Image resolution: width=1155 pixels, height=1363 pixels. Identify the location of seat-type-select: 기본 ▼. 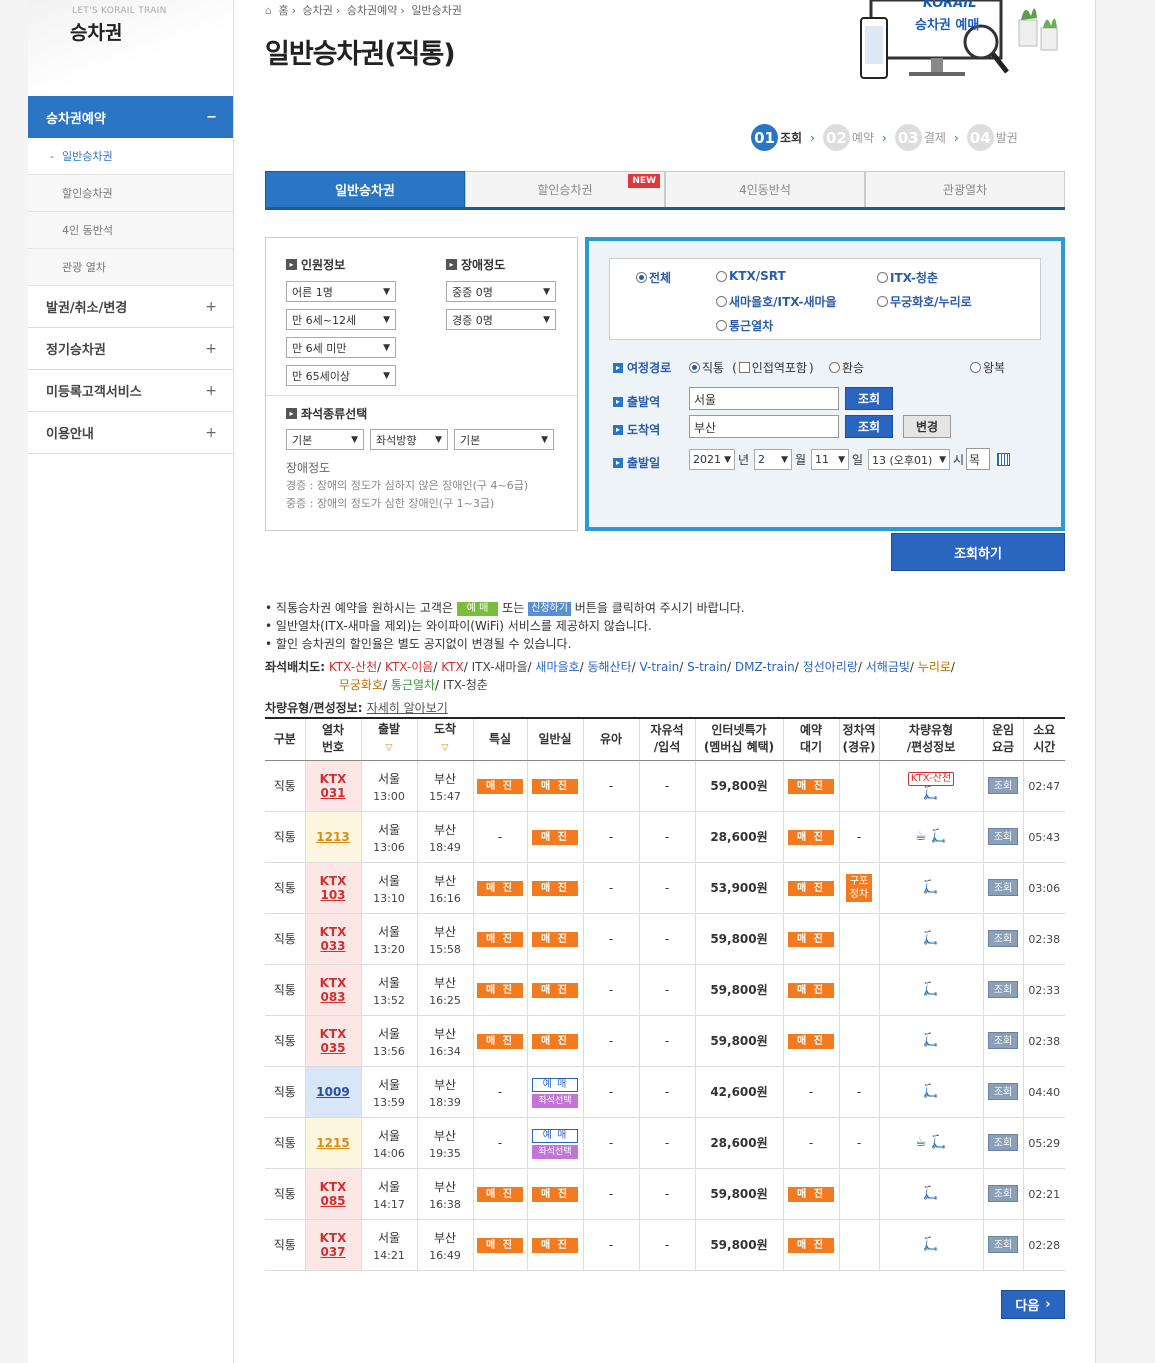
(325, 439).